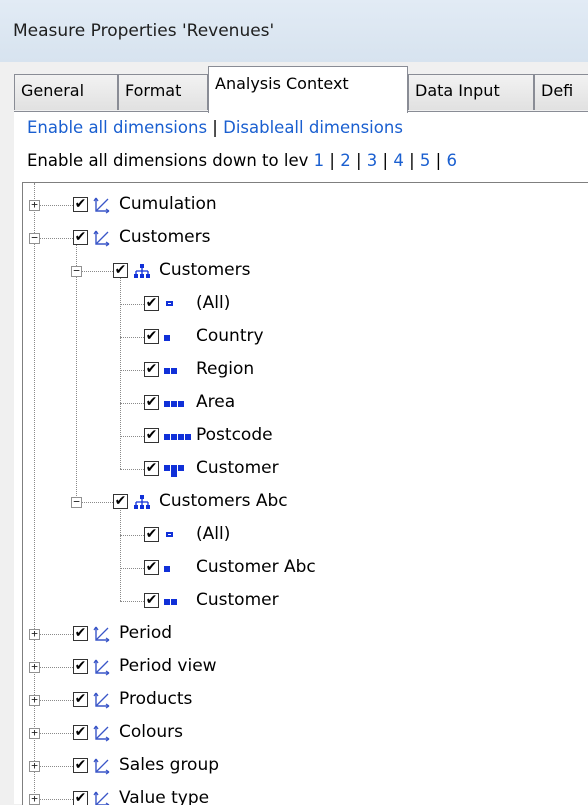 The height and width of the screenshot is (805, 588). I want to click on window-title: Measure Properties 'Revenues', so click(144, 31).